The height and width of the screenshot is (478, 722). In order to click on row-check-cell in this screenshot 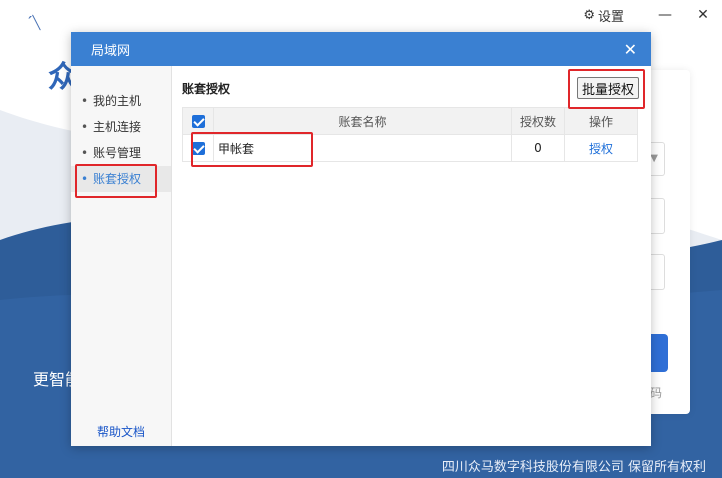, I will do `click(198, 148)`.